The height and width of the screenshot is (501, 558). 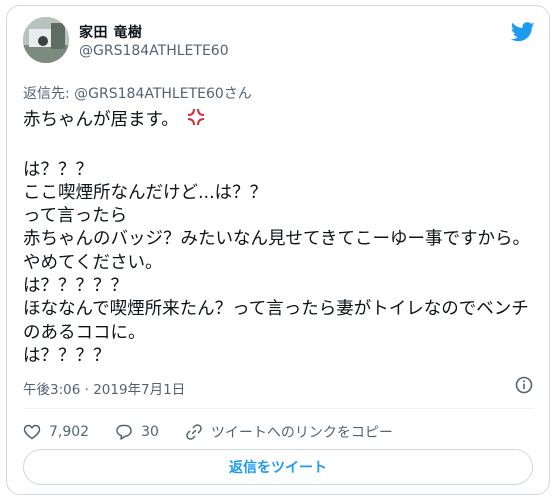 What do you see at coordinates (523, 32) in the screenshot?
I see `twitter-bird-icon` at bounding box center [523, 32].